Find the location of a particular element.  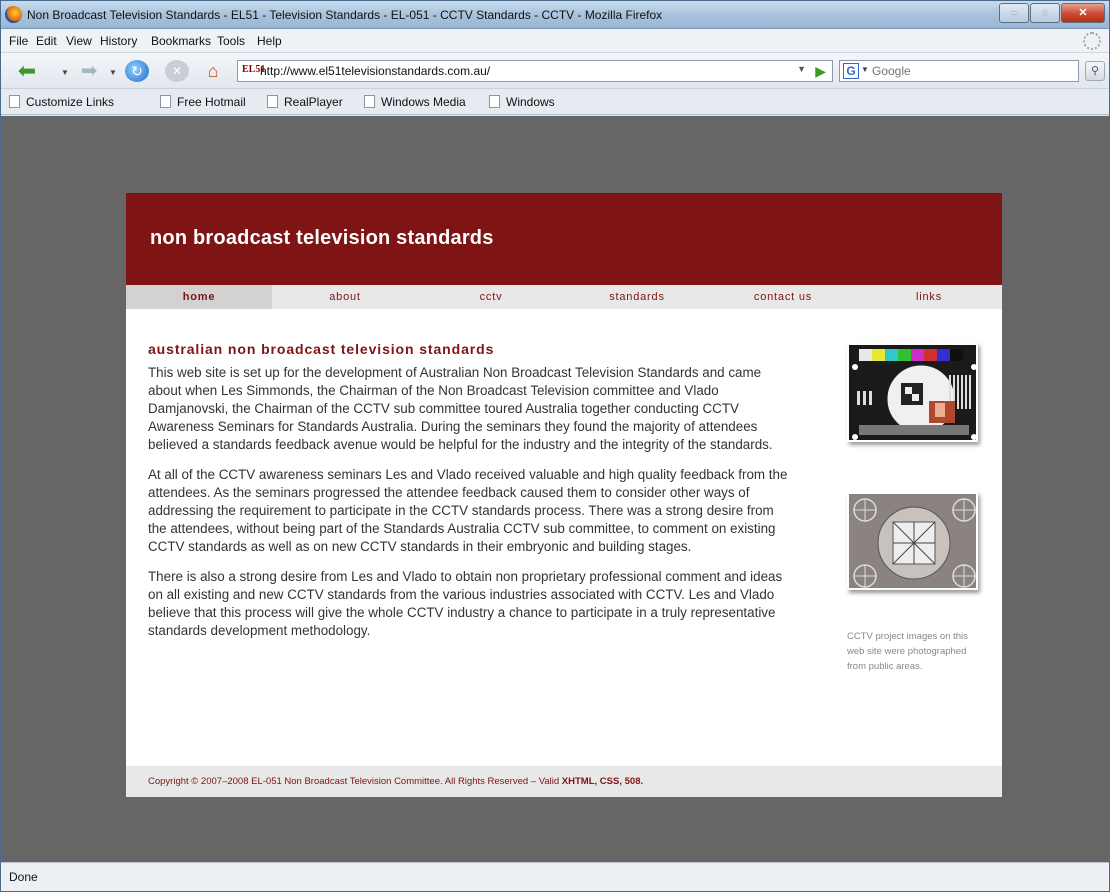

go-button: ▶ is located at coordinates (820, 71).